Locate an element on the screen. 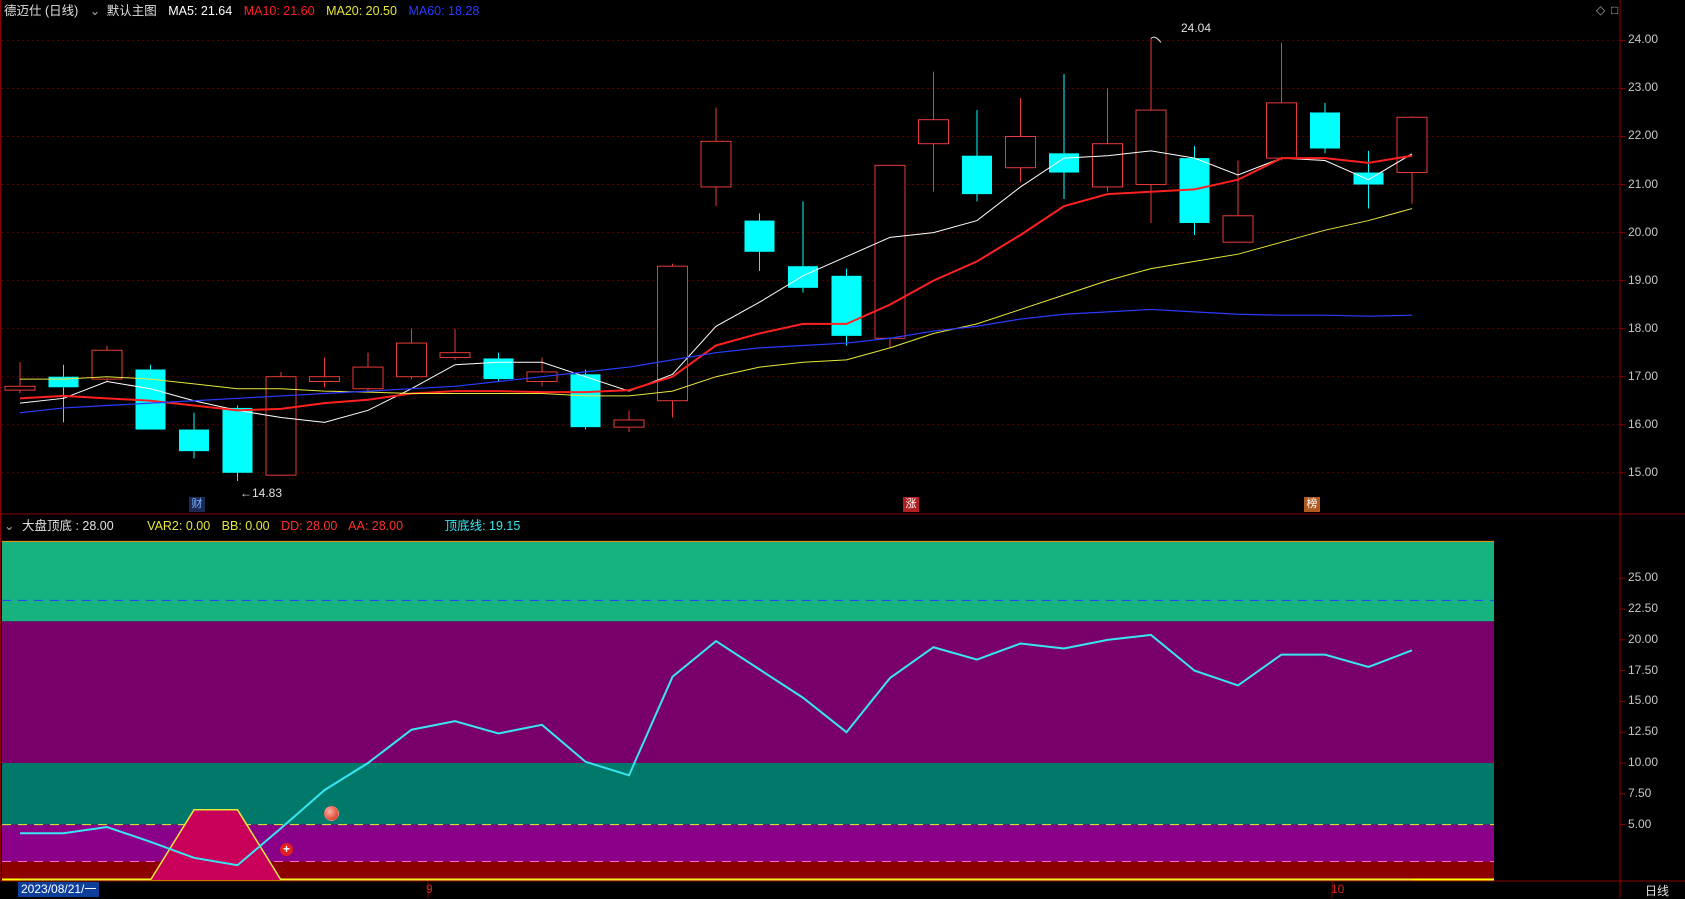 This screenshot has width=1685, height=899. main-y-tick: 20.00 is located at coordinates (1643, 231).